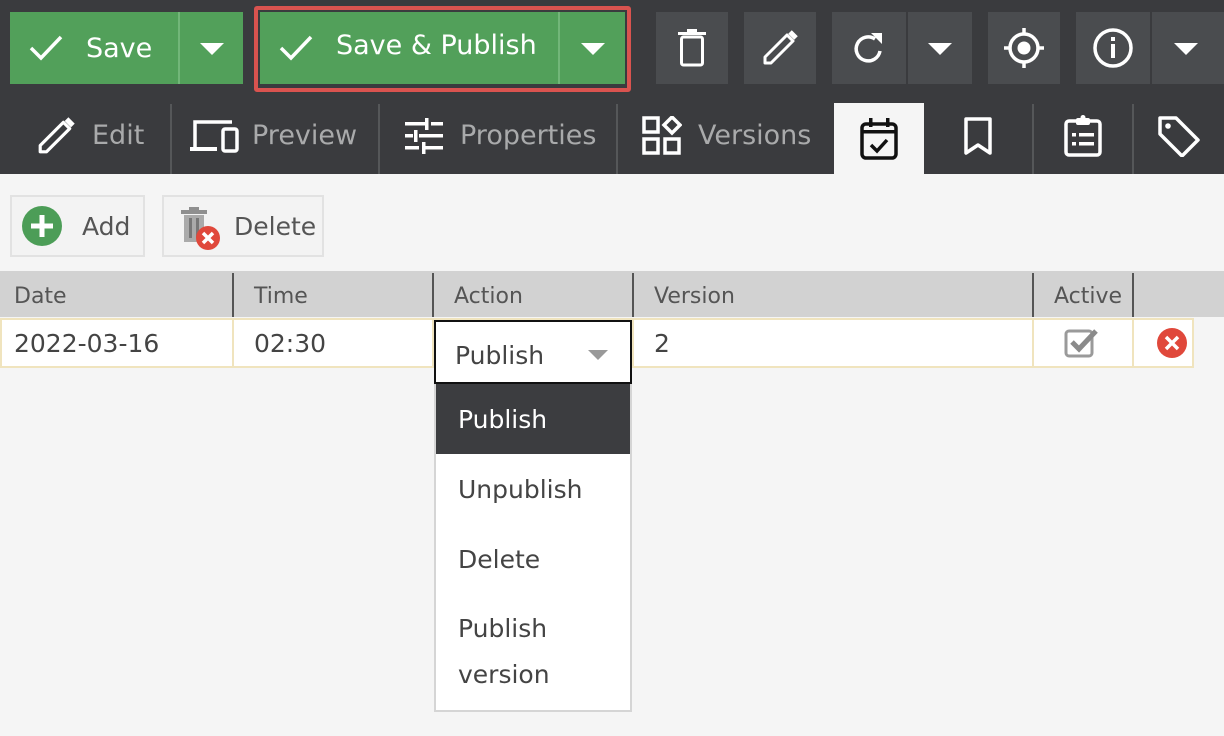 The width and height of the screenshot is (1224, 736). I want to click on calendar-check-icon, so click(879, 138).